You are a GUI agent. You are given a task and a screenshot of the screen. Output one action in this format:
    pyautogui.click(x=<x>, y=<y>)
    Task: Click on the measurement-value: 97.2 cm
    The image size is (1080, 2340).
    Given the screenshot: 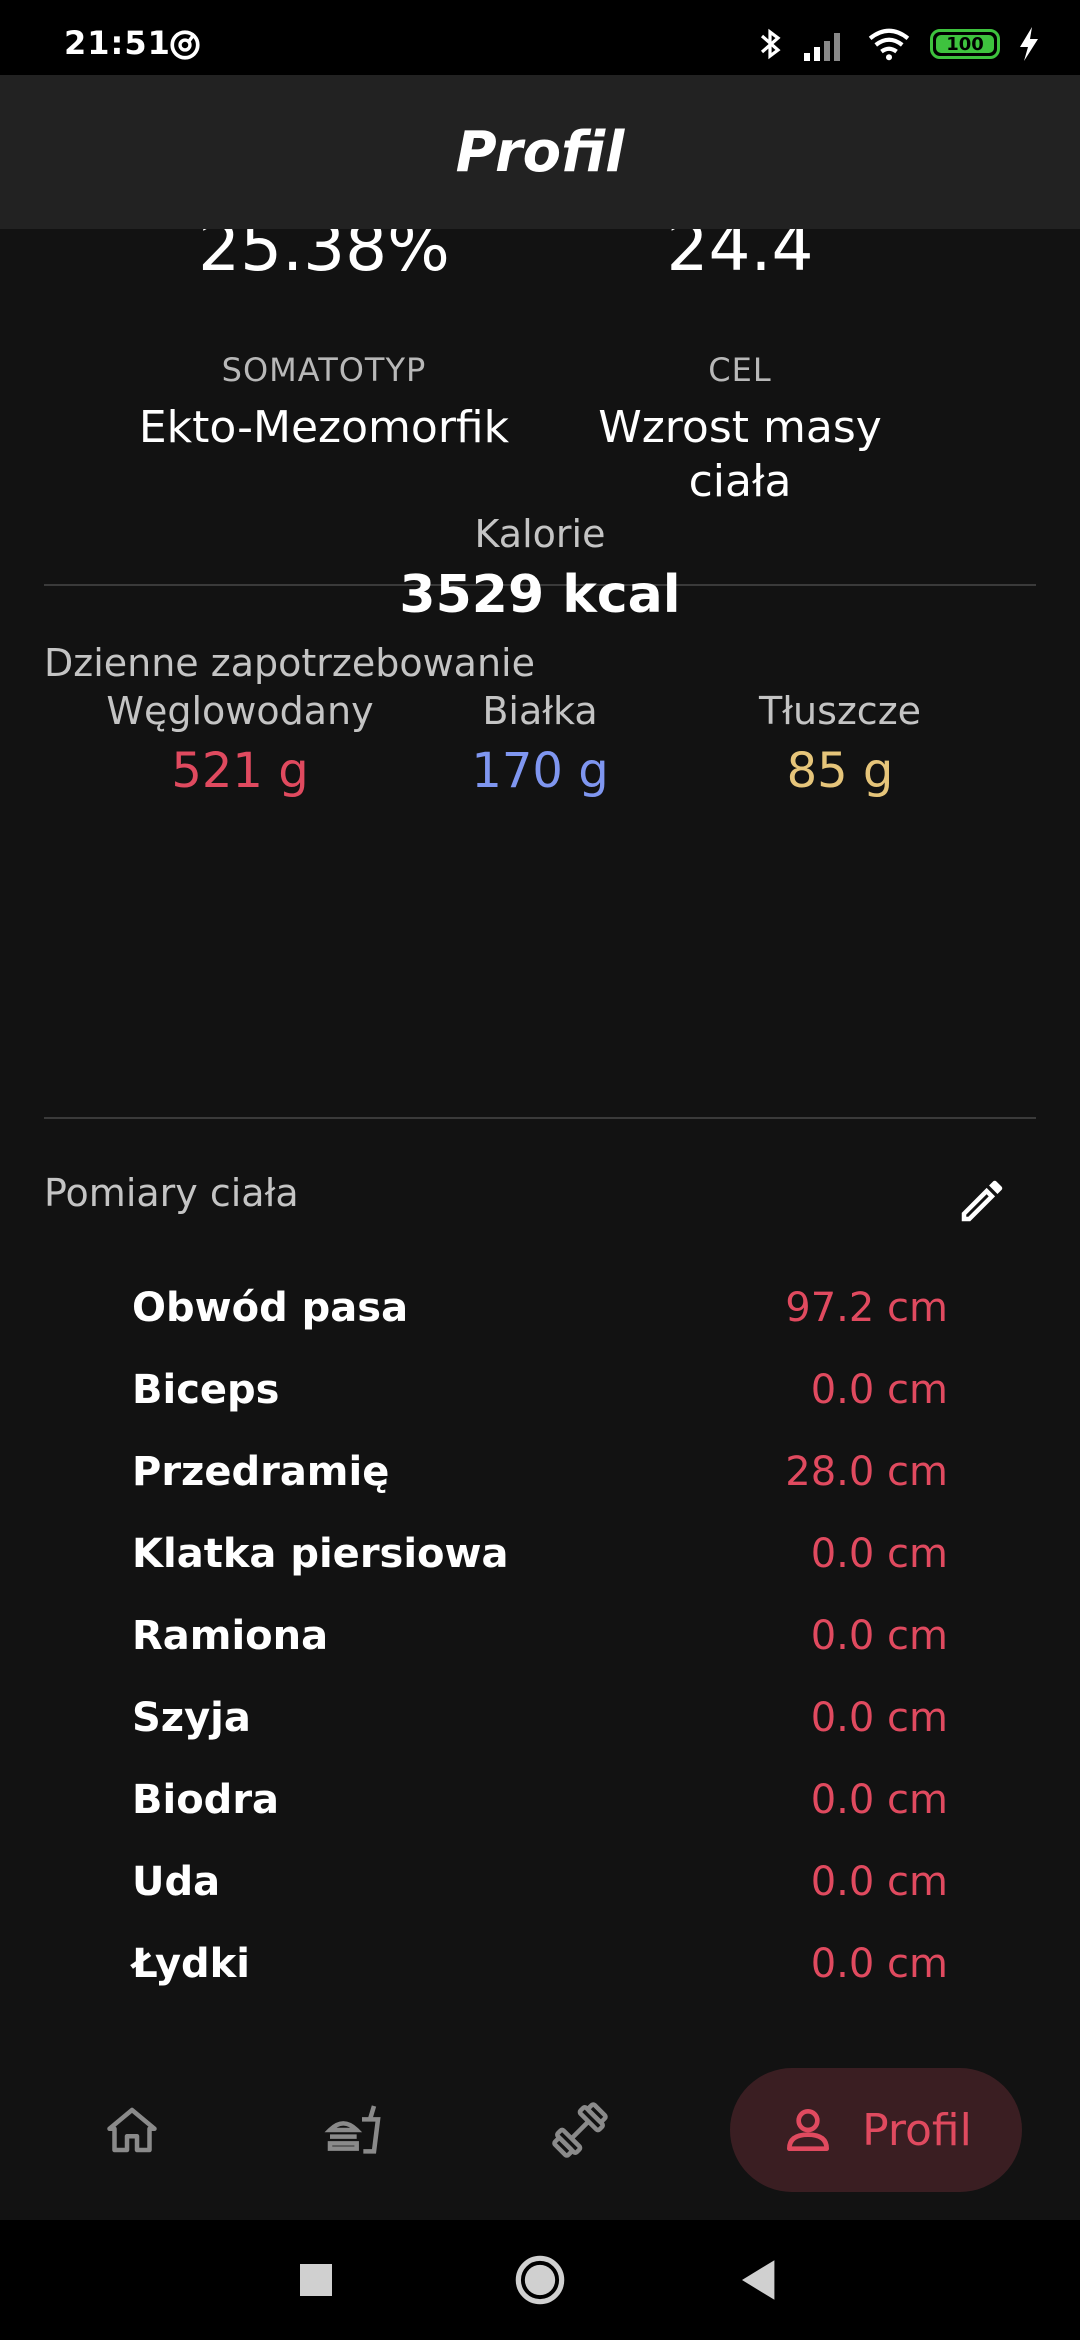 What is the action you would take?
    pyautogui.click(x=866, y=1308)
    